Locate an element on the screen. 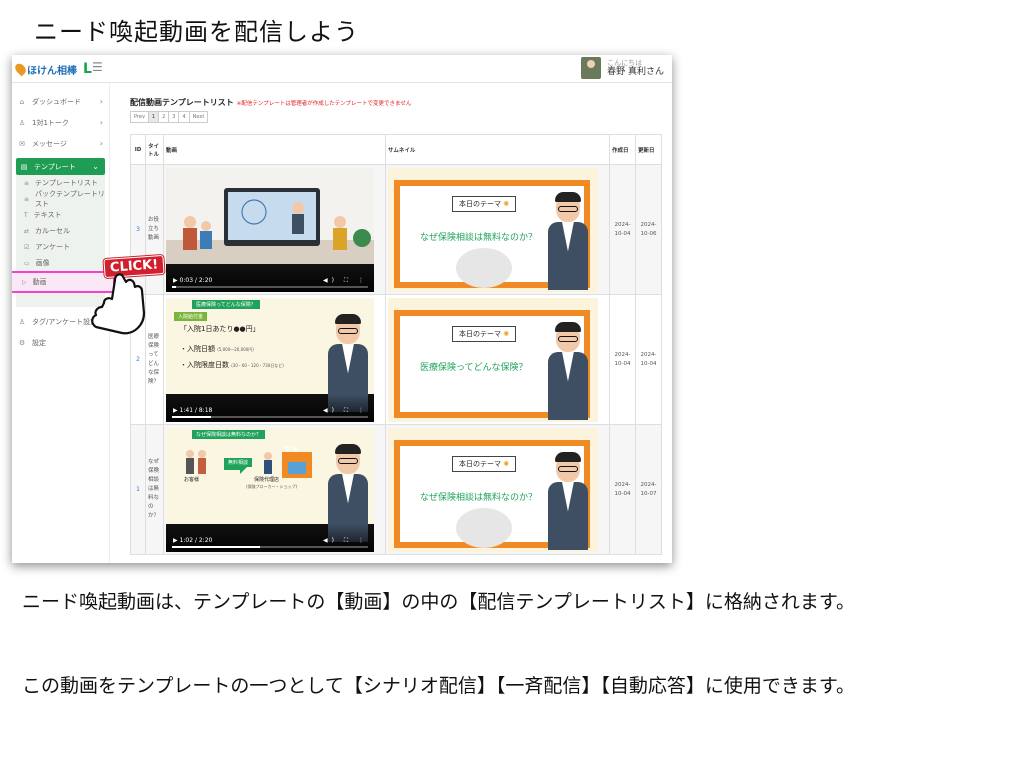 This screenshot has height=759, width=1024. user-greeting: こんにちは is located at coordinates (625, 62).